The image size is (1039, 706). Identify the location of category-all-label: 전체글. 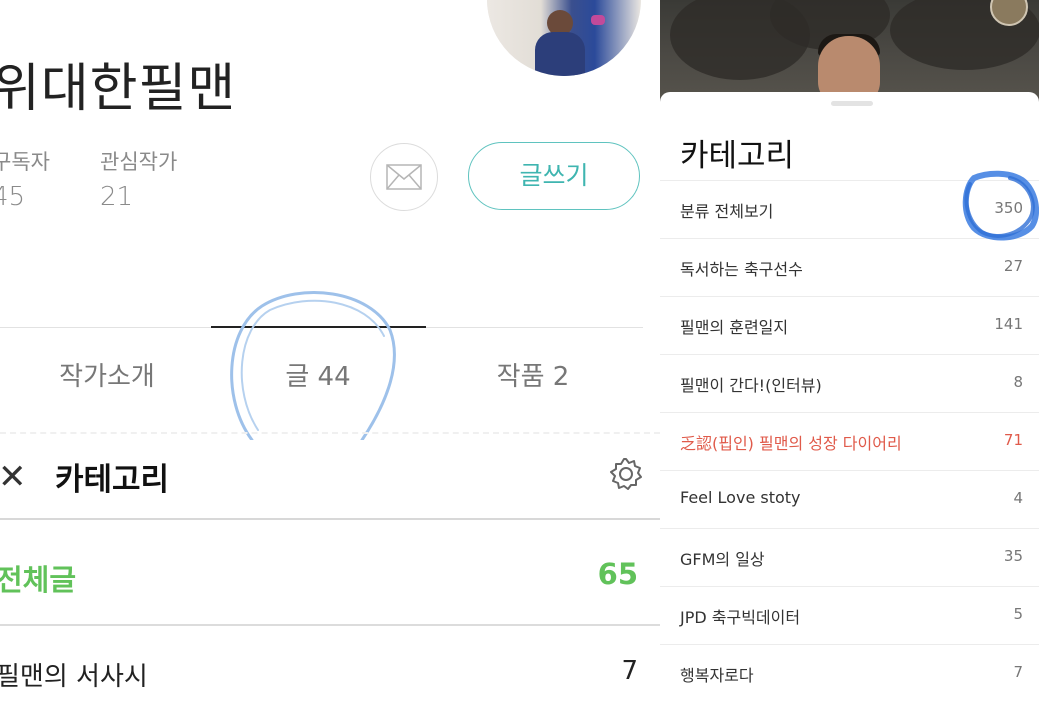
(38, 578).